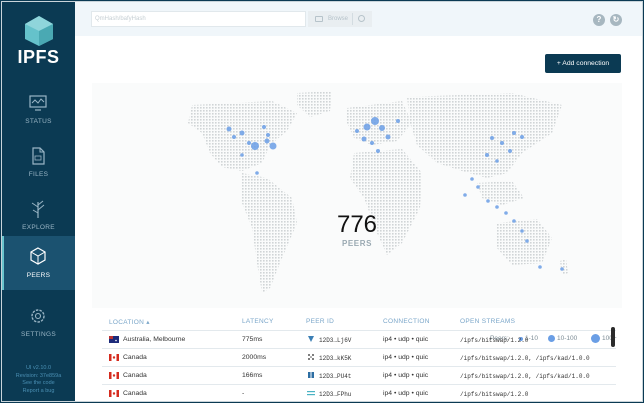  Describe the element at coordinates (38, 209) in the screenshot. I see `explore-tree-icon` at that location.